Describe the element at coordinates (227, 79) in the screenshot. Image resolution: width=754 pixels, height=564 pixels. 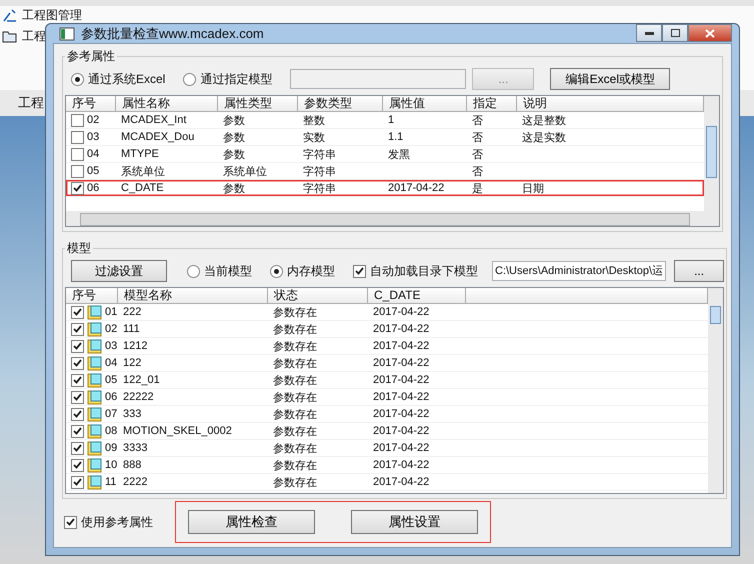
I see `radio-option: 通过指定模型` at that location.